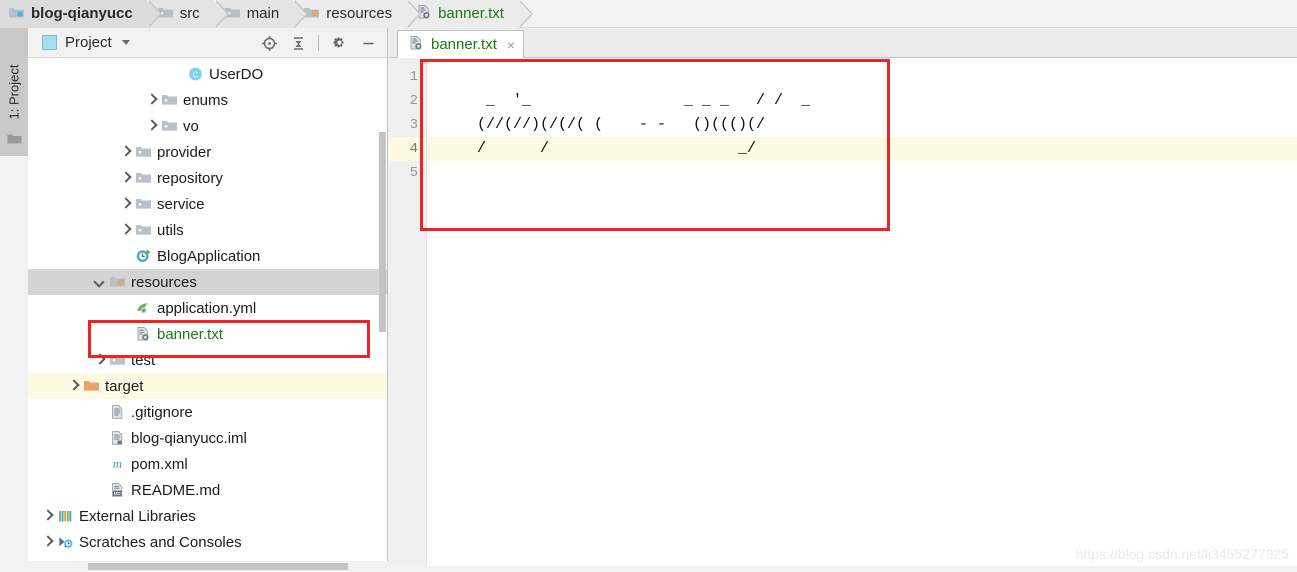 The width and height of the screenshot is (1297, 572). I want to click on libraries-icon, so click(65, 516).